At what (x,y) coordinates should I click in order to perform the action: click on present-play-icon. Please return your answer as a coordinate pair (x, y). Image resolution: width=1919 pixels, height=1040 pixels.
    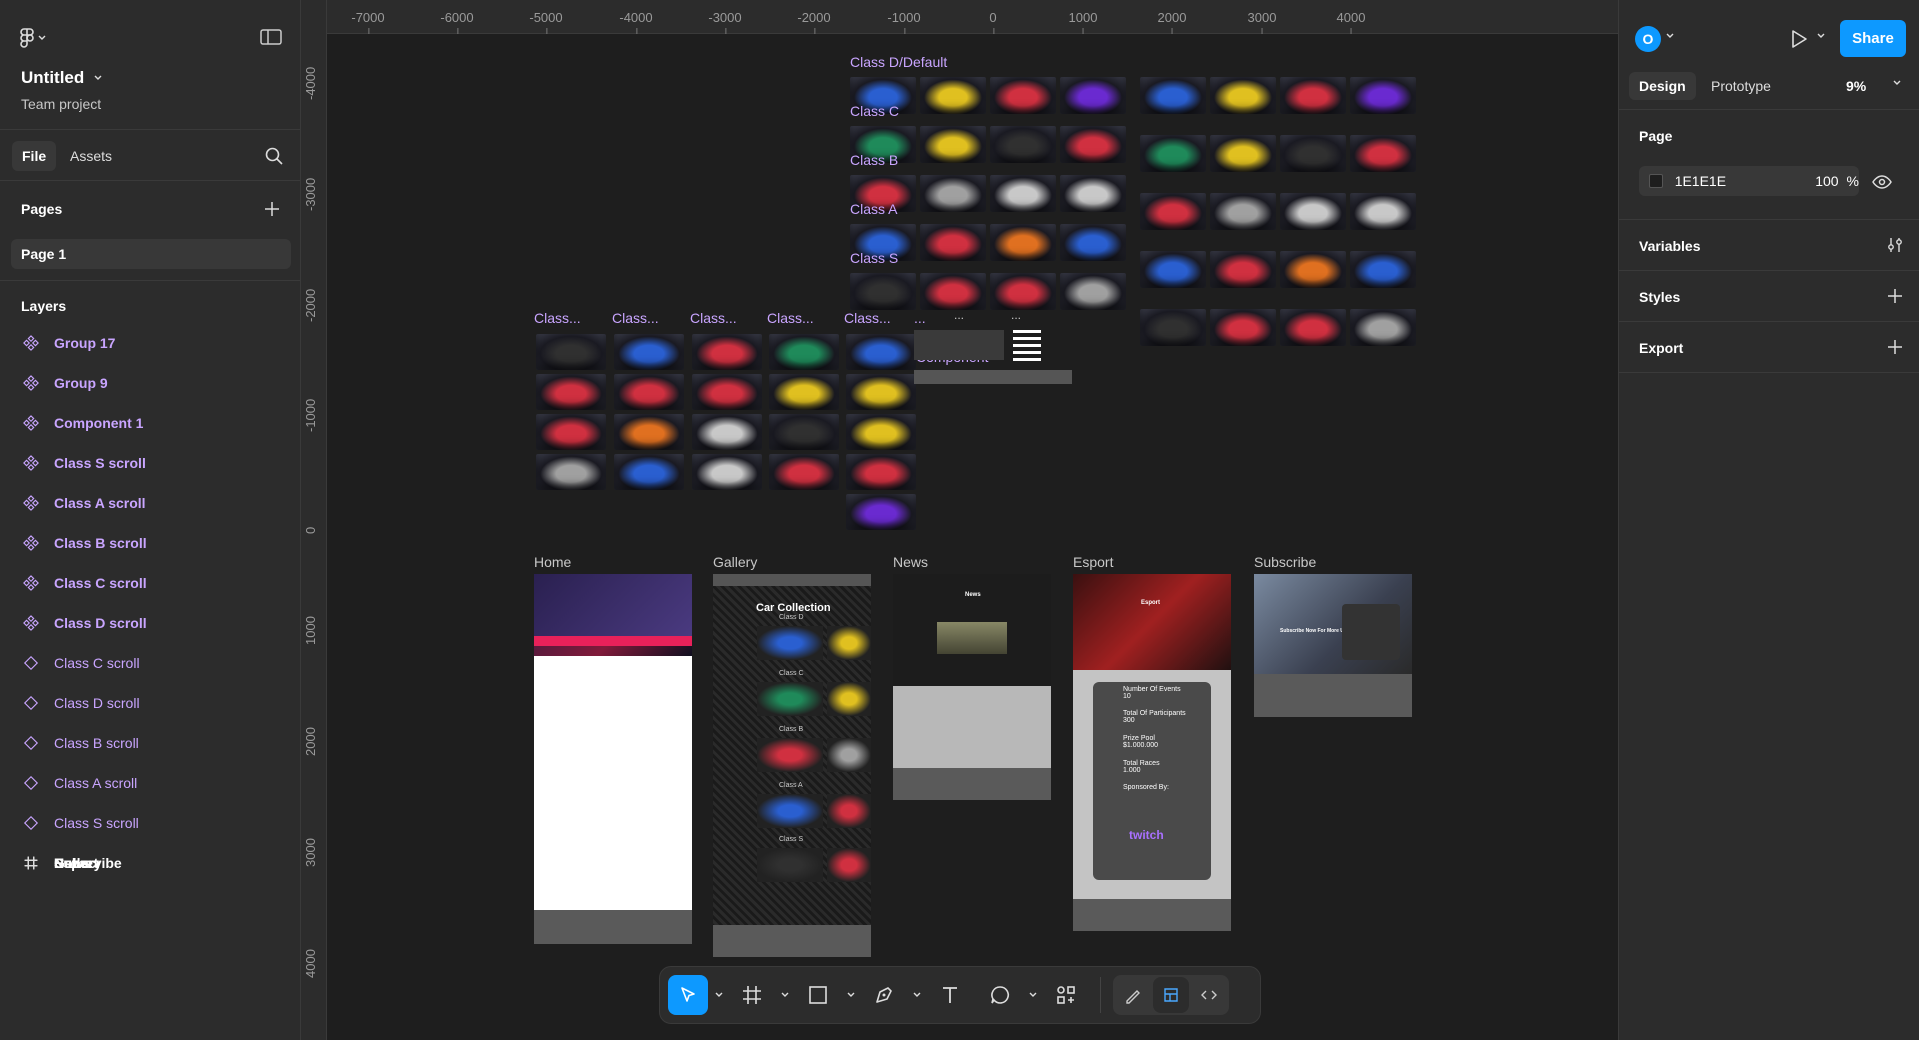
    Looking at the image, I should click on (1798, 39).